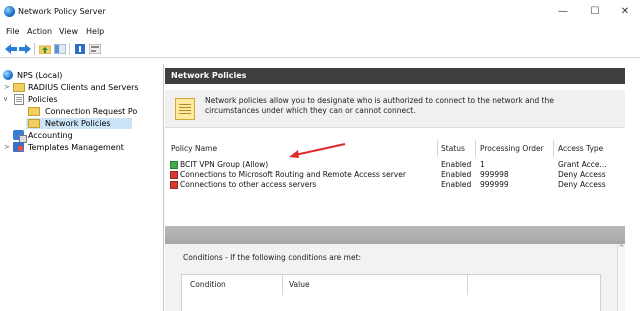 This screenshot has width=640, height=311. What do you see at coordinates (20, 136) in the screenshot?
I see `accounting-icon` at bounding box center [20, 136].